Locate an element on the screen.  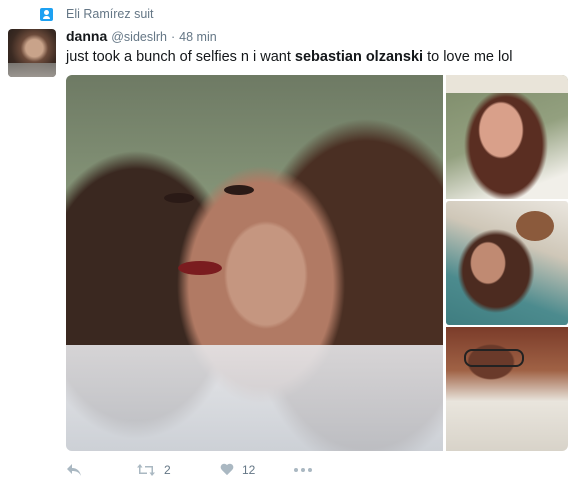
photo-top-right is located at coordinates (507, 137).